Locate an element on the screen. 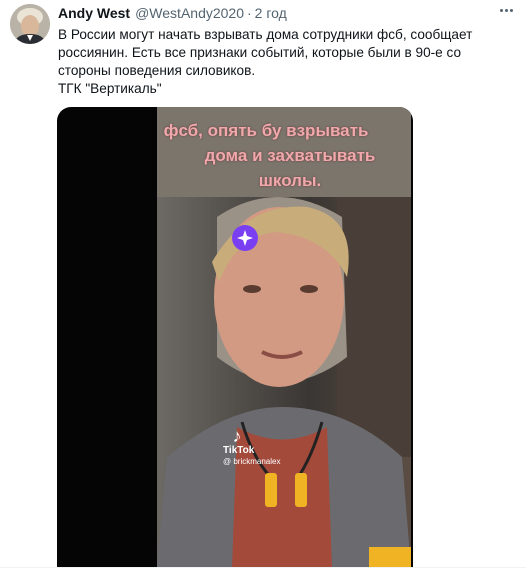  tweet-text-line: стороны поведения силовиков. is located at coordinates (157, 70).